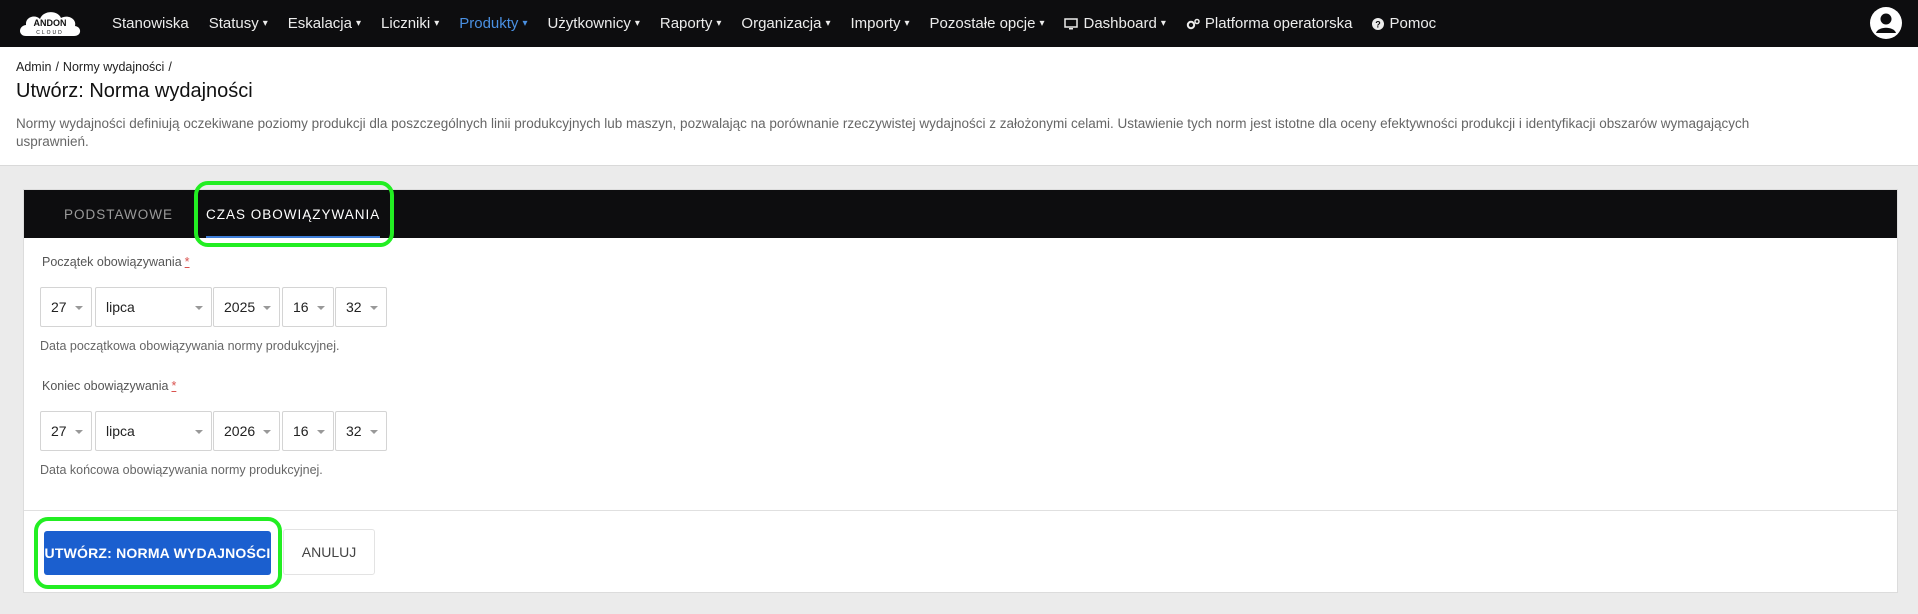 Image resolution: width=1918 pixels, height=614 pixels. I want to click on end-hour-value: 16, so click(301, 431).